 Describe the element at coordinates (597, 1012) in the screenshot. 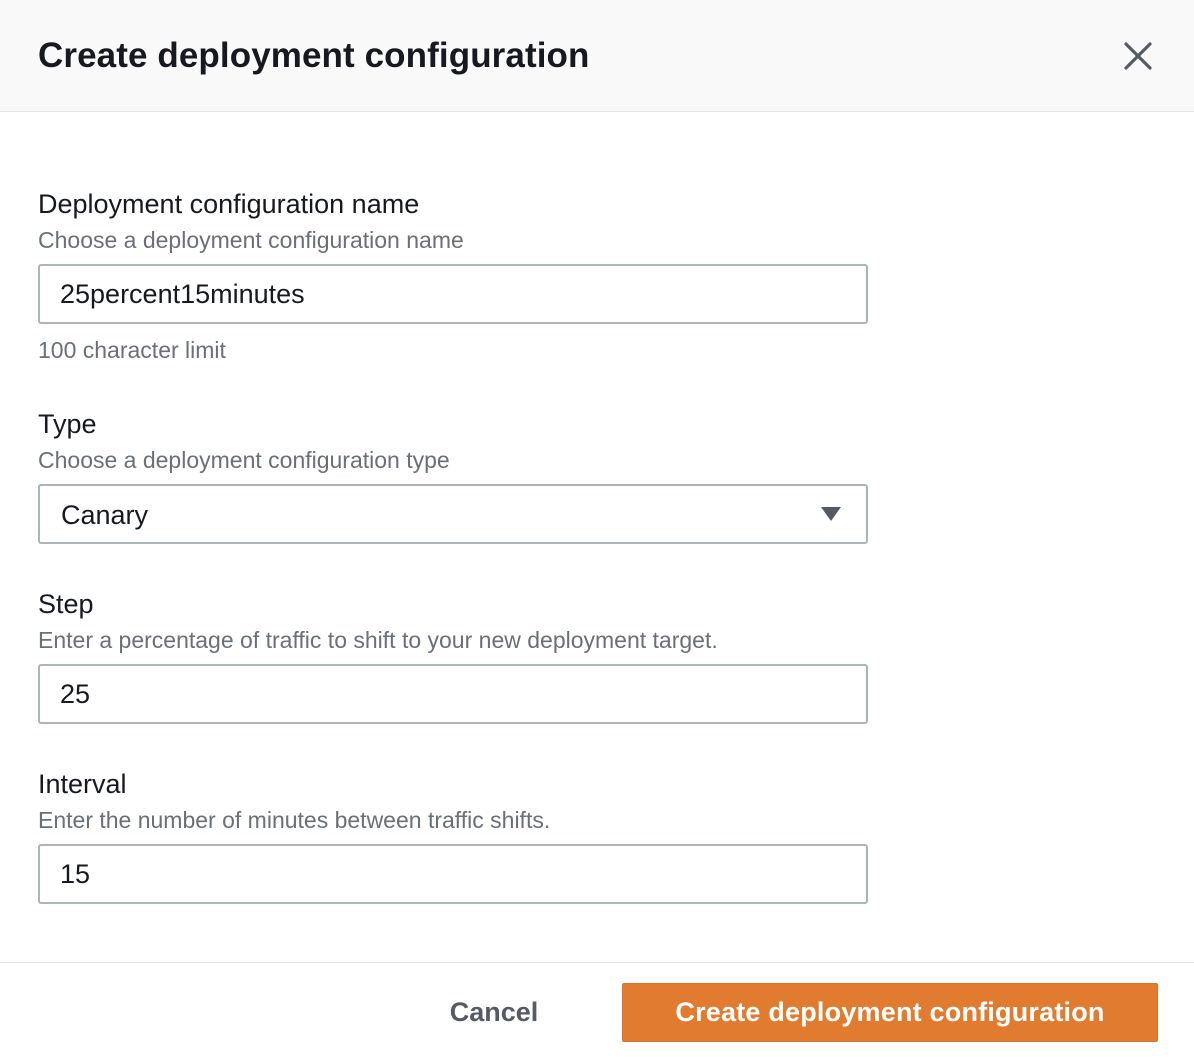

I see `modal-footer: Cancel Create deployment configuration` at that location.